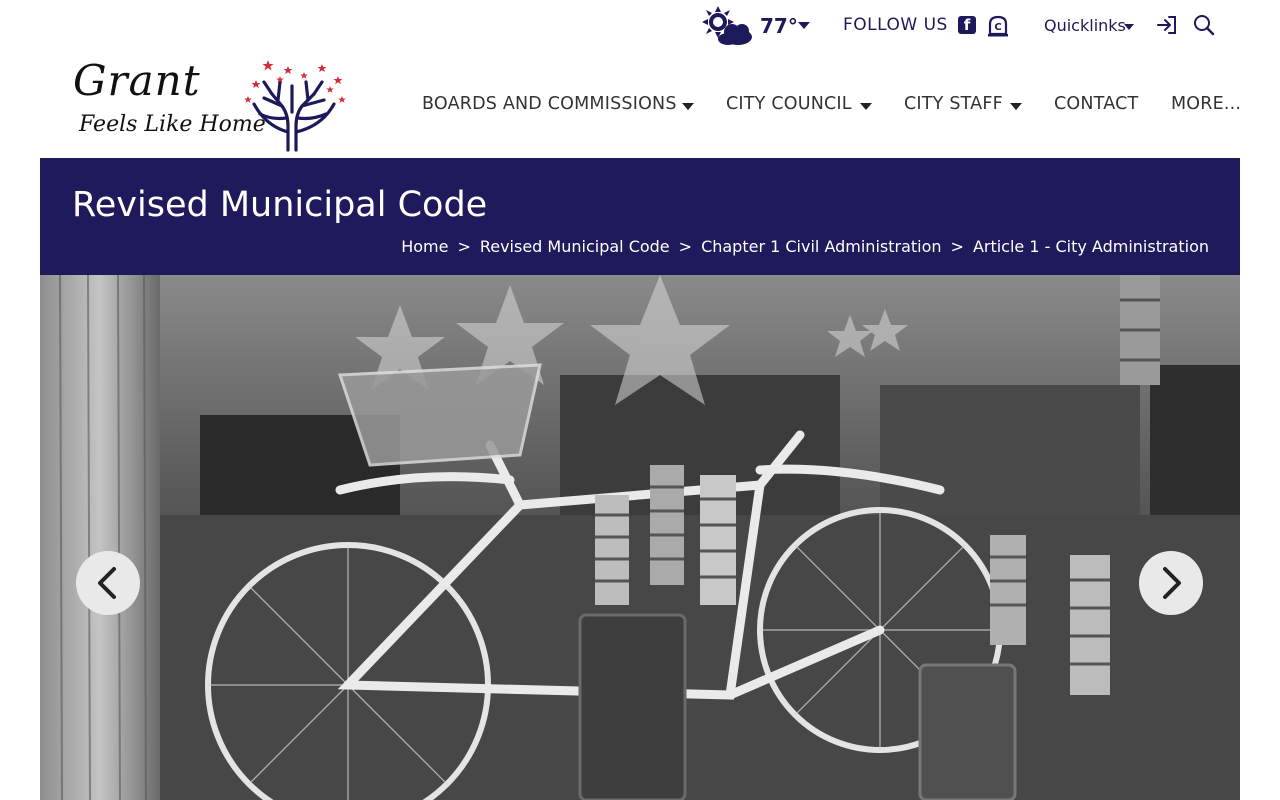 The image size is (1280, 800). Describe the element at coordinates (424, 246) in the screenshot. I see `breadcrumb-home: Home` at that location.